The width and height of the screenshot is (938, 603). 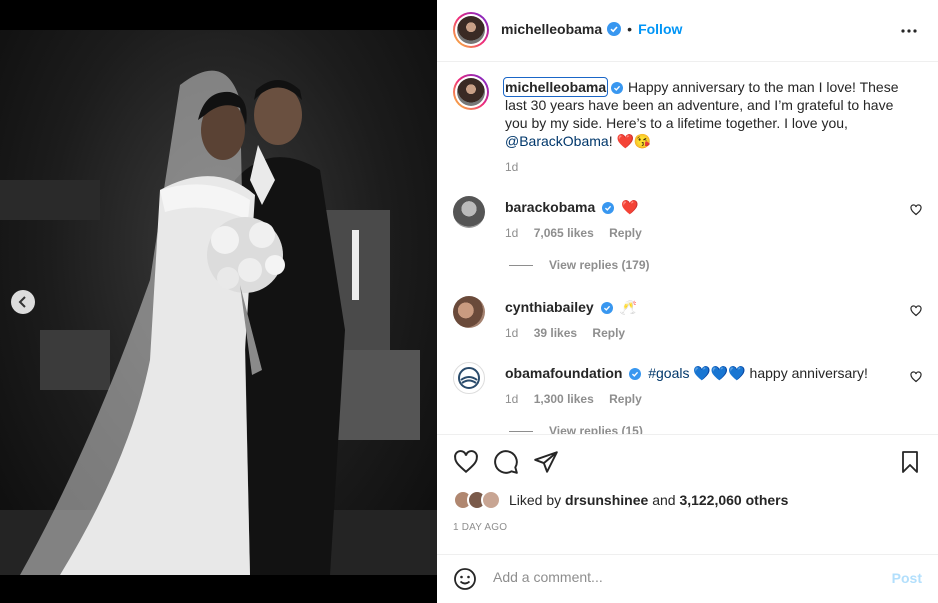 I want to click on comment-text: ❤️, so click(x=630, y=207).